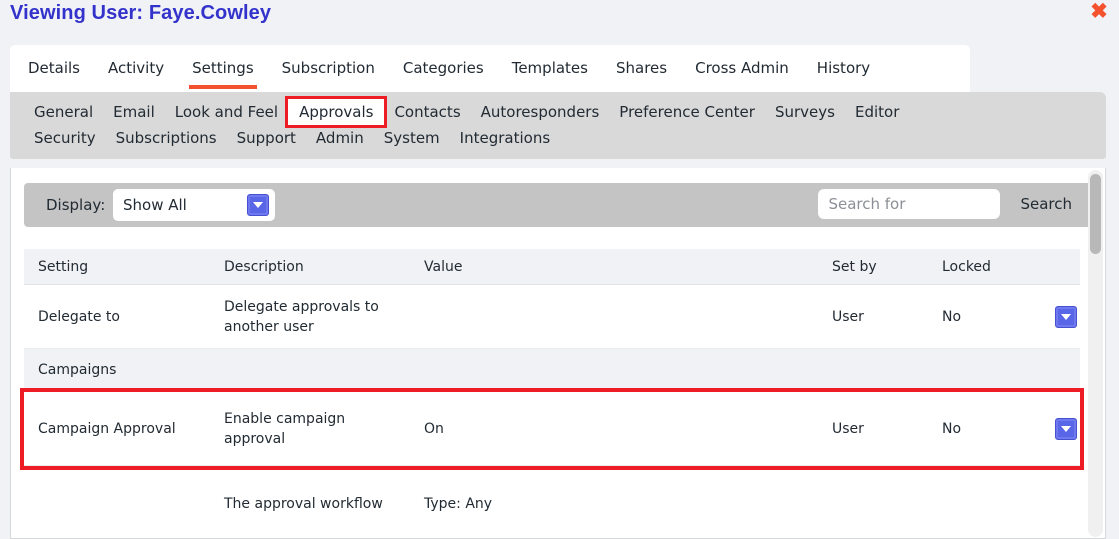 Image resolution: width=1119 pixels, height=539 pixels. I want to click on vertical-scrollbar, so click(1095, 353).